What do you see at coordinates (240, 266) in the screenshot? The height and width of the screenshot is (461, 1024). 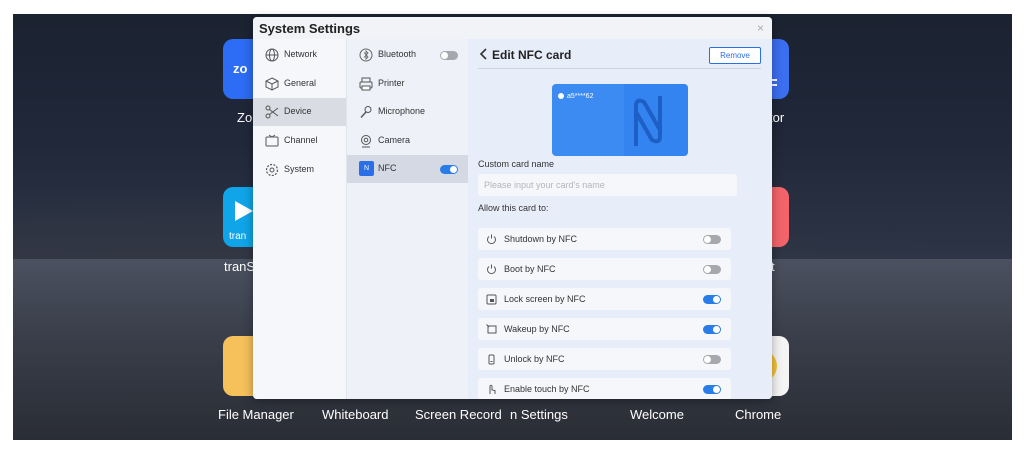 I see `app-label-transcreen: tranS` at bounding box center [240, 266].